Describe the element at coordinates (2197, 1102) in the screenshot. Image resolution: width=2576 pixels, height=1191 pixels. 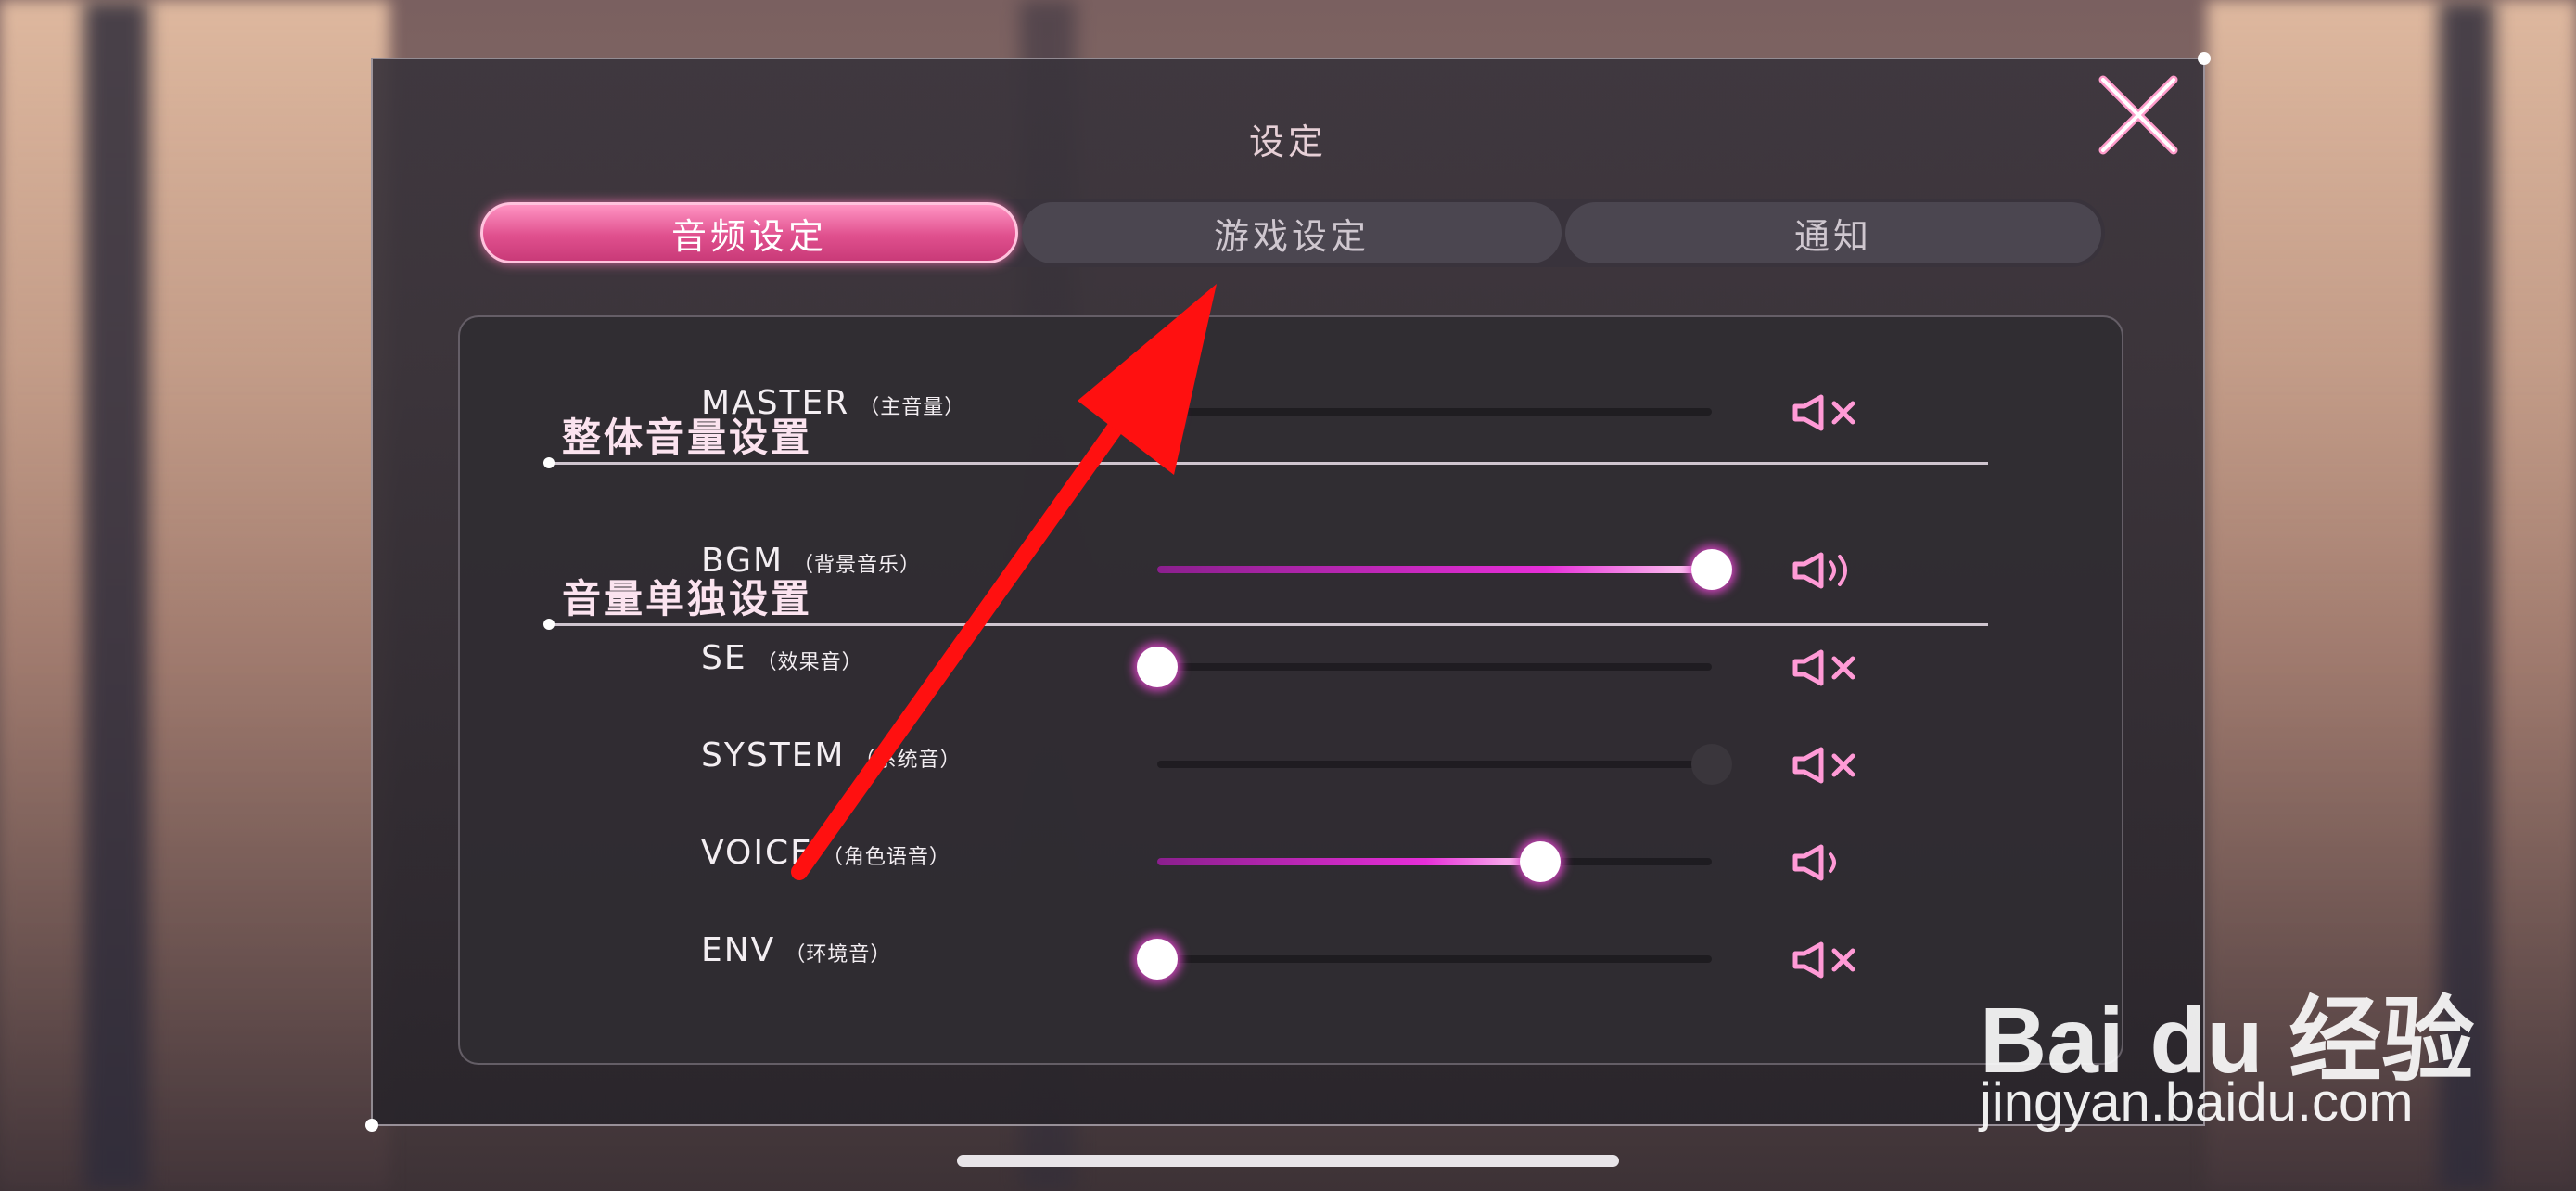
I see `watermark-url: jingyan.baidu.com` at that location.